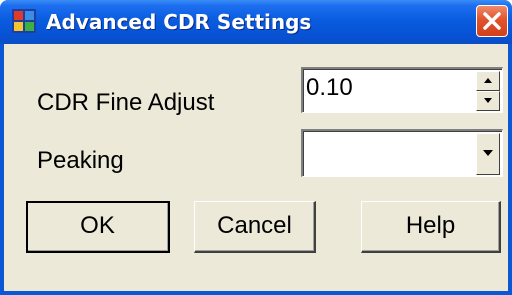 Image resolution: width=512 pixels, height=295 pixels. Describe the element at coordinates (80, 160) in the screenshot. I see `peaking-label: Peaking` at that location.